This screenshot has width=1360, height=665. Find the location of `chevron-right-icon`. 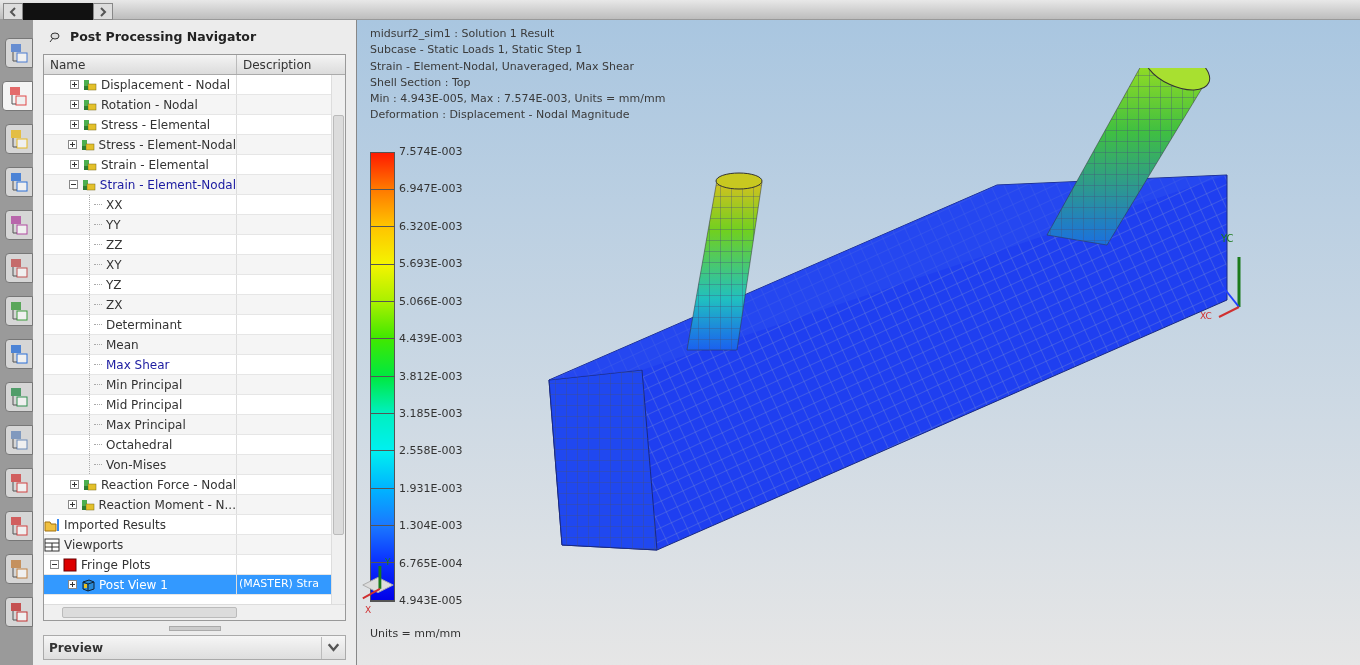

chevron-right-icon is located at coordinates (103, 11).